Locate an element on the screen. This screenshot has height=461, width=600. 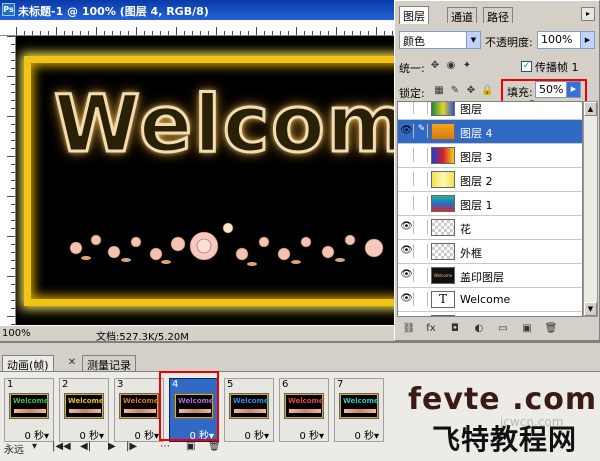
layer-row: 图层 2 is located at coordinates (490, 180).